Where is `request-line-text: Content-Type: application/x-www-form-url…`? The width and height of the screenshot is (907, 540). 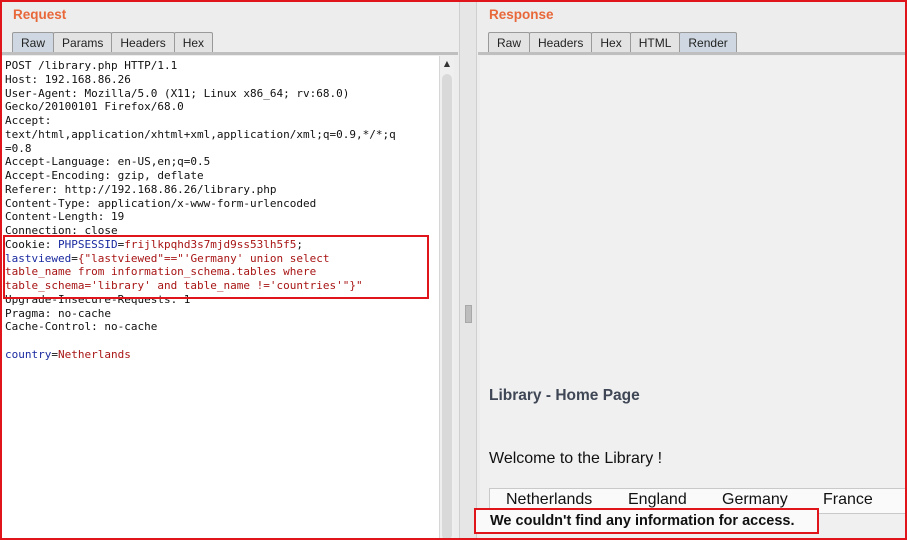 request-line-text: Content-Type: application/x-www-form-url… is located at coordinates (161, 203).